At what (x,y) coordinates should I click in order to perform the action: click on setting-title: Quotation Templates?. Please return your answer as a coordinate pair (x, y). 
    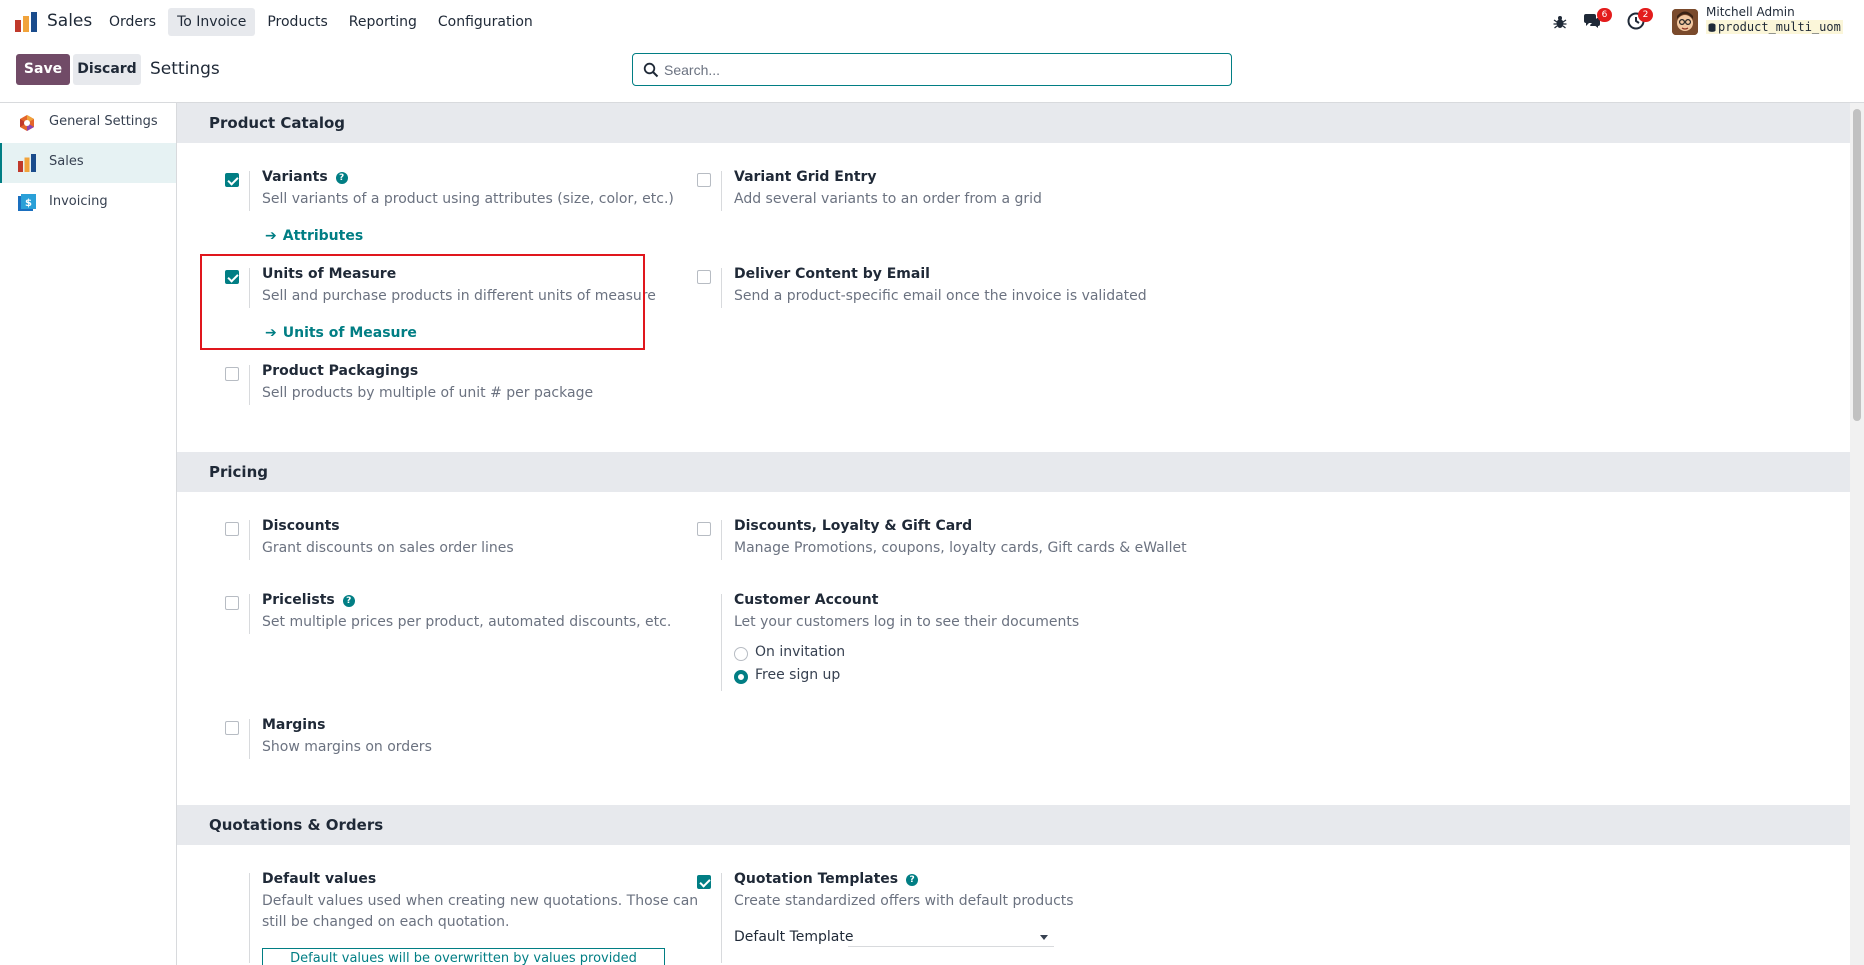
    Looking at the image, I should click on (826, 879).